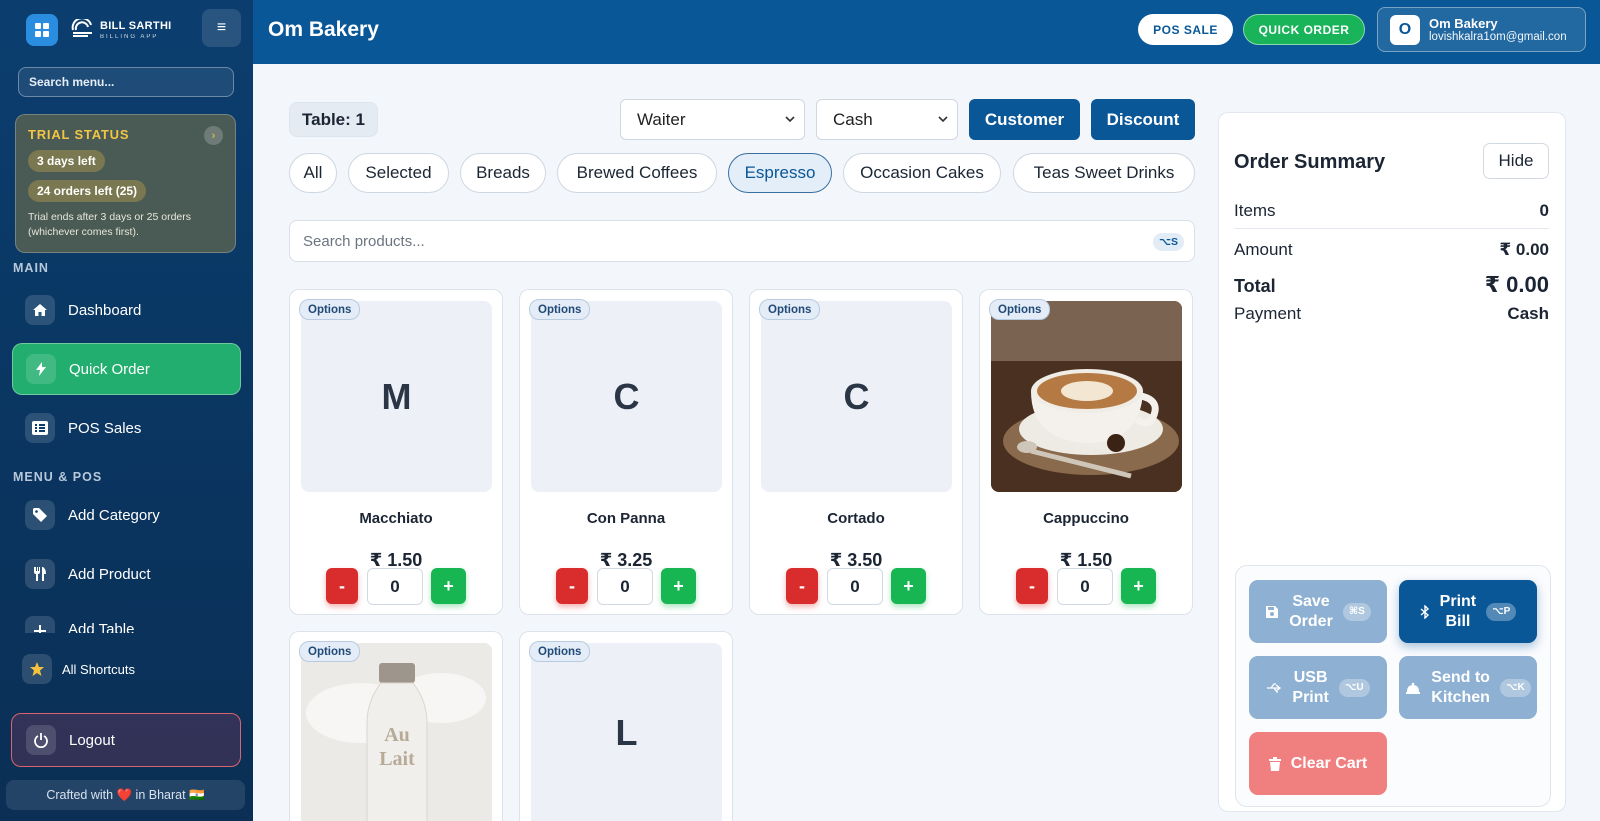 The width and height of the screenshot is (1600, 821). I want to click on app-grid-icon, so click(42, 30).